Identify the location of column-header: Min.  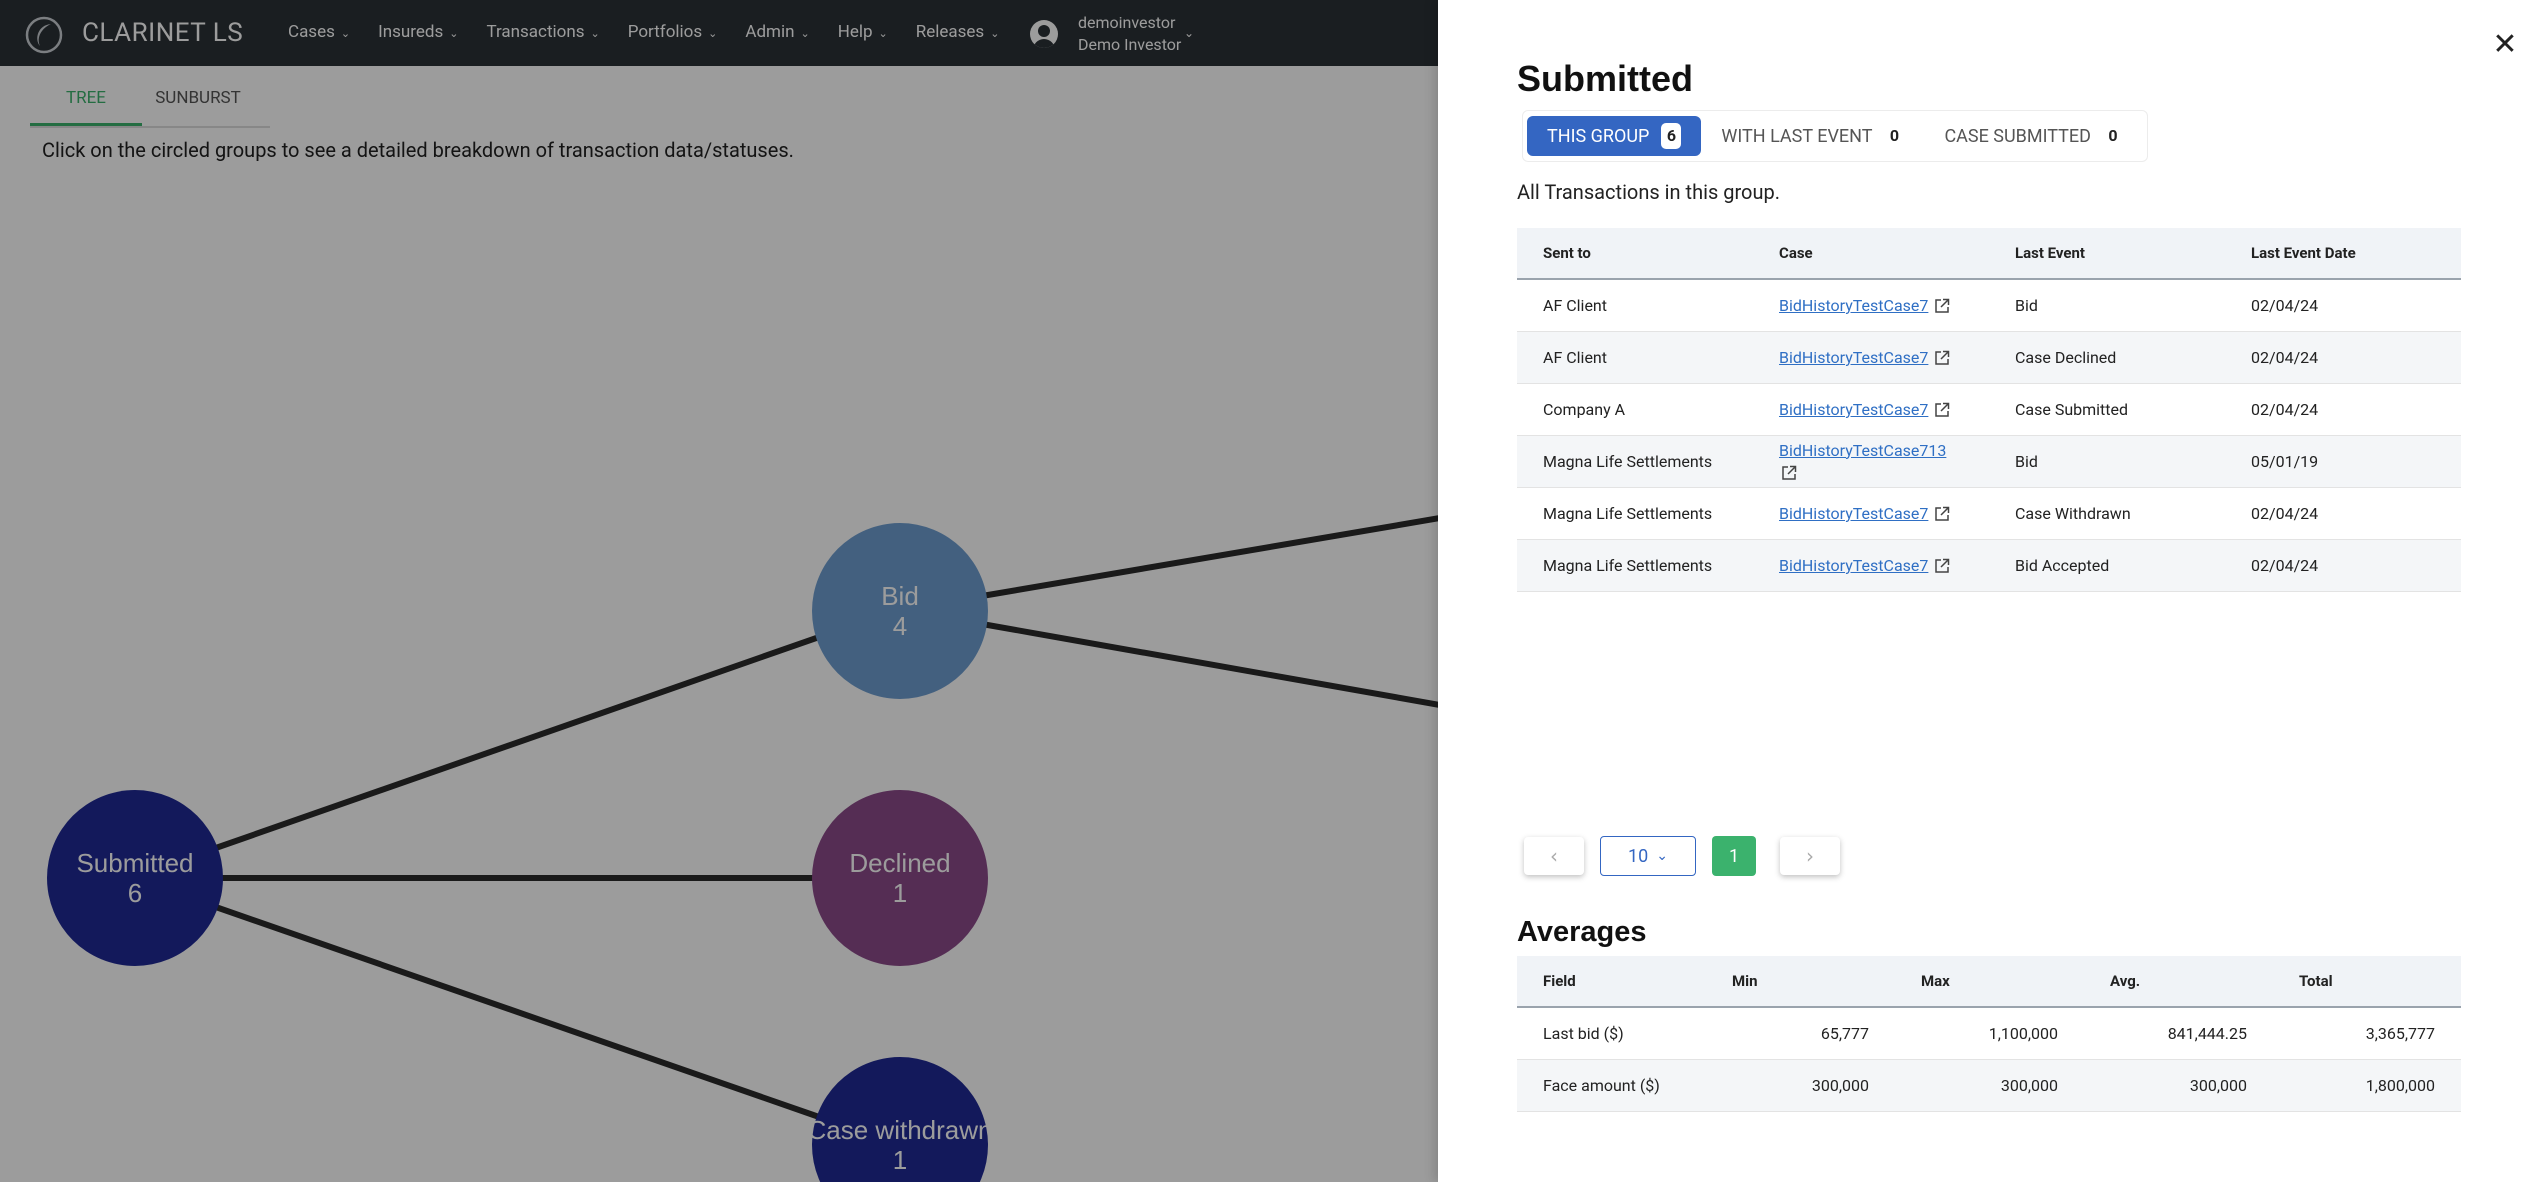
(1800, 982).